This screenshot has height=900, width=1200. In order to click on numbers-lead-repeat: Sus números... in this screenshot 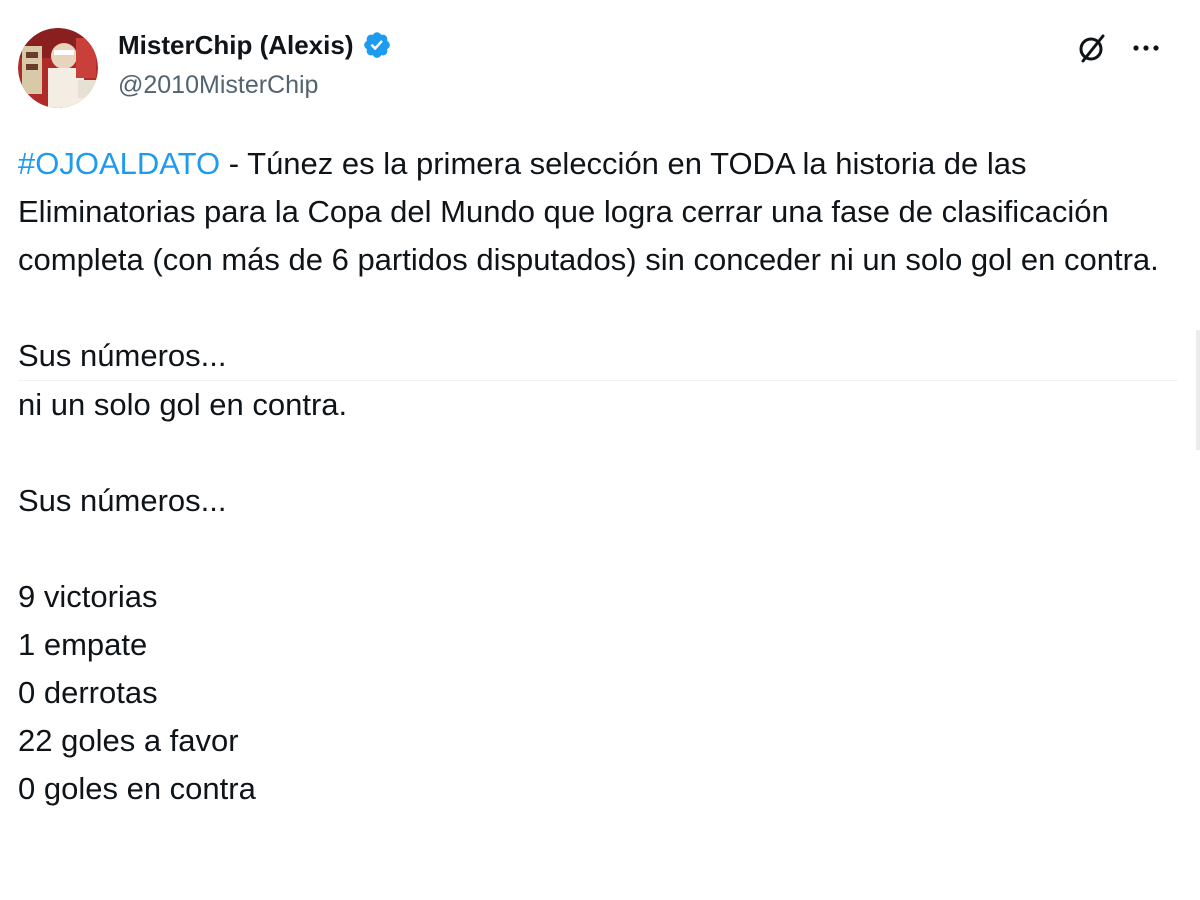, I will do `click(122, 500)`.